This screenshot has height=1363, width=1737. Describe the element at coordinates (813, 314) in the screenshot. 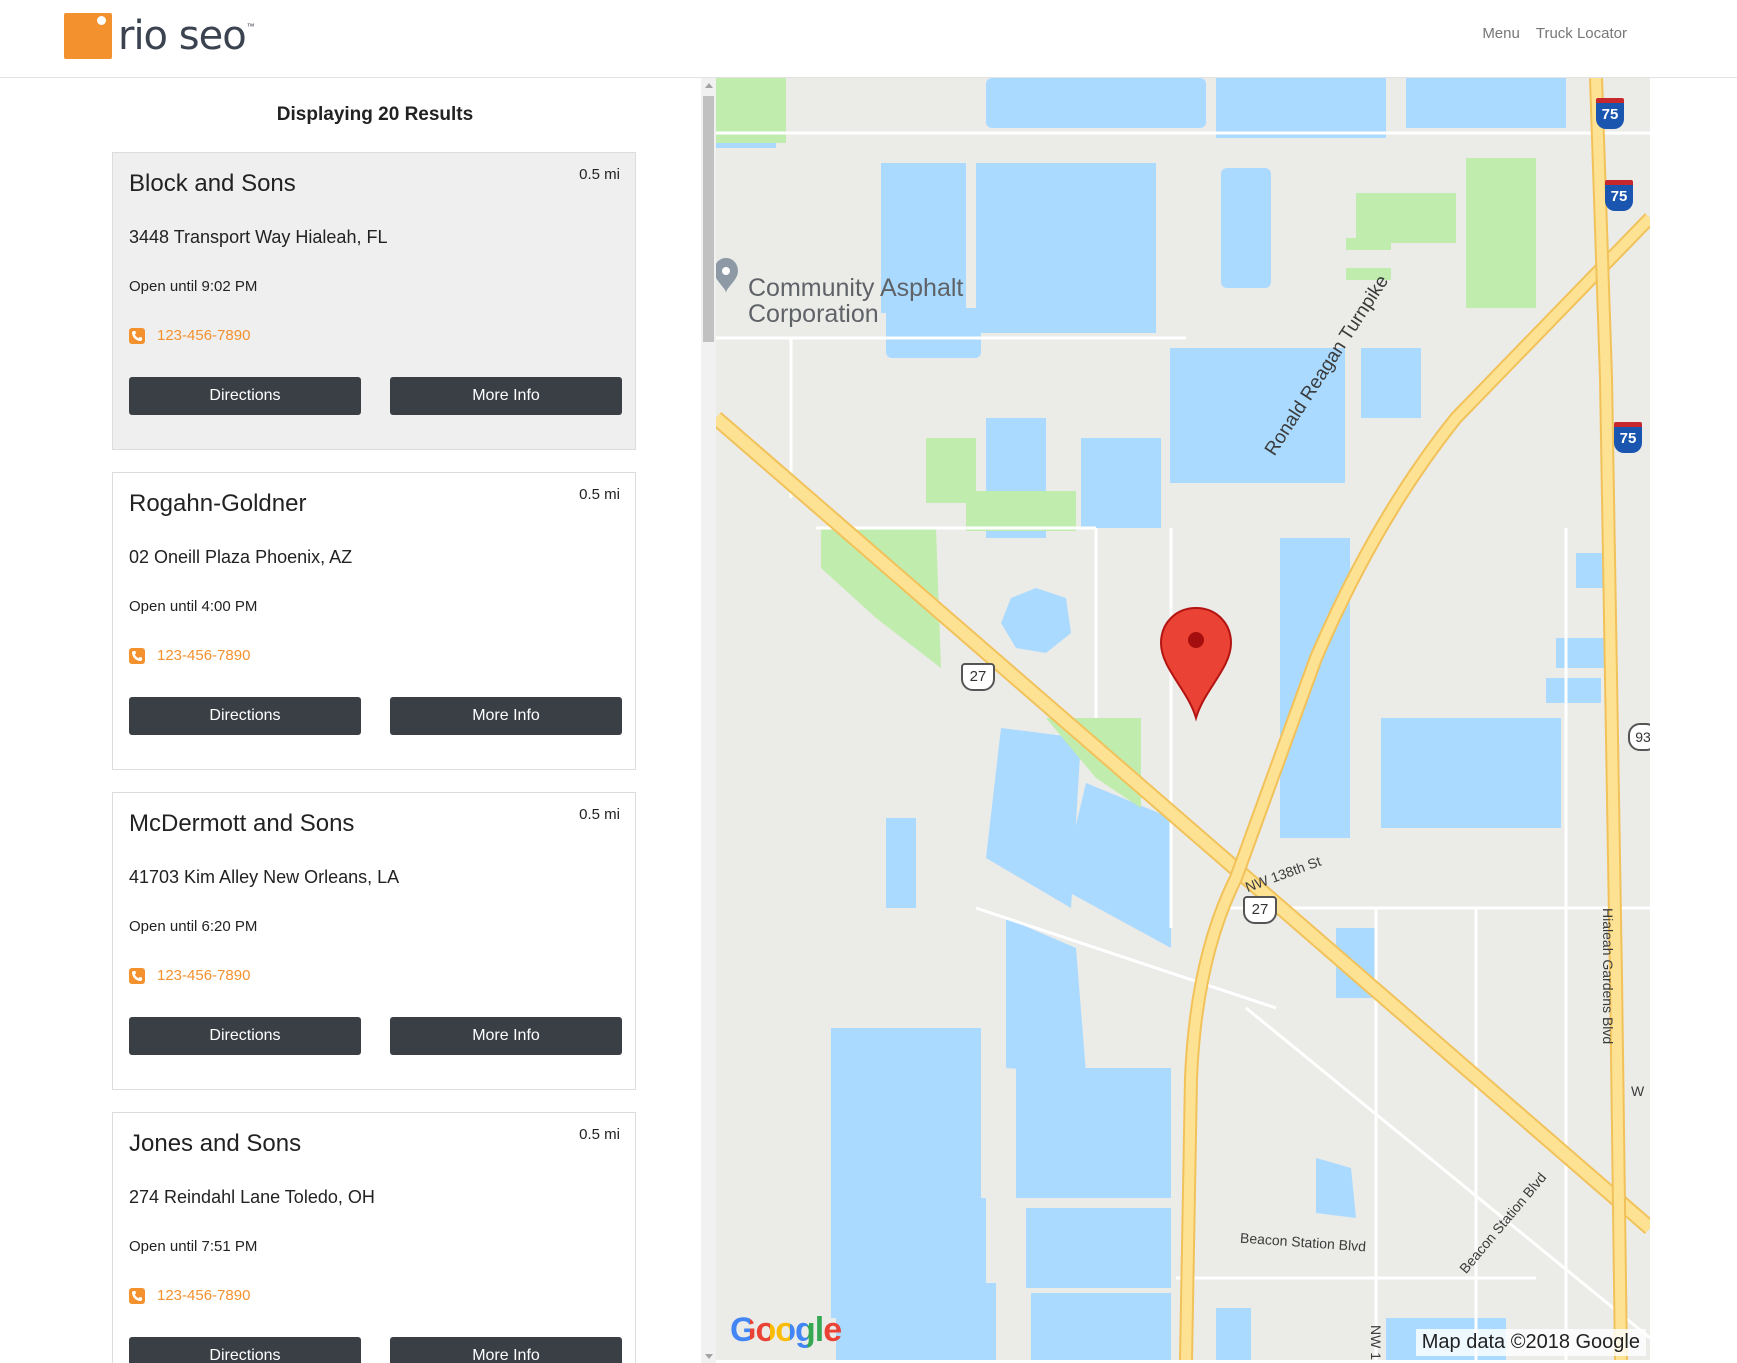

I see `place-label-line2: Corporation` at that location.